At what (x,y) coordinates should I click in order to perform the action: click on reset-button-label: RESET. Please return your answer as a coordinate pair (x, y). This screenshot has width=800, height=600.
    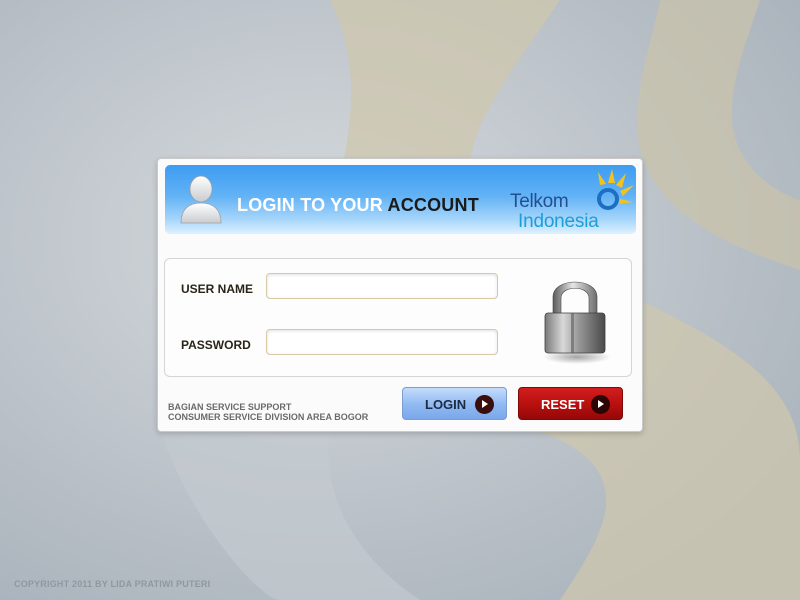
    Looking at the image, I should click on (563, 404).